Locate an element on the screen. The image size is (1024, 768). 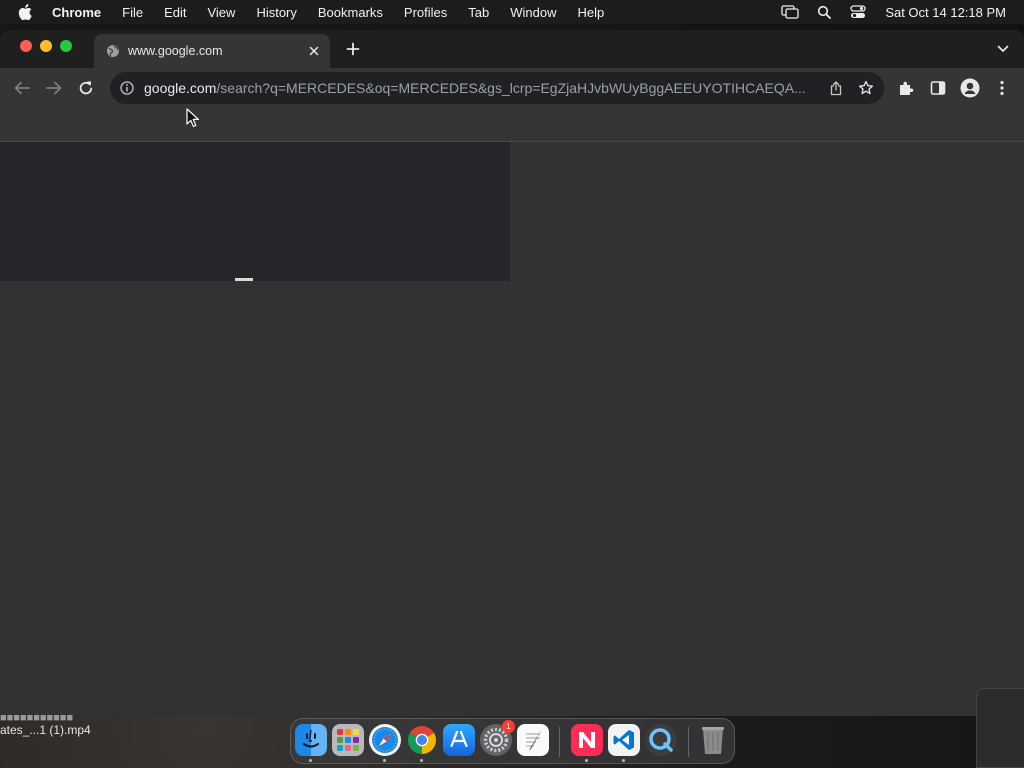
more-options-kebab-icon is located at coordinates (1002, 88).